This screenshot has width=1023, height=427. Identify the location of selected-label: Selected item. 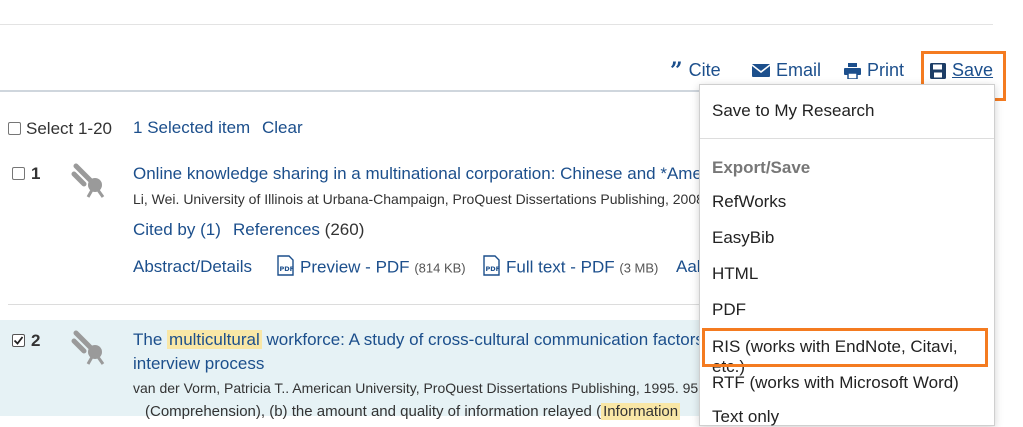
(199, 127).